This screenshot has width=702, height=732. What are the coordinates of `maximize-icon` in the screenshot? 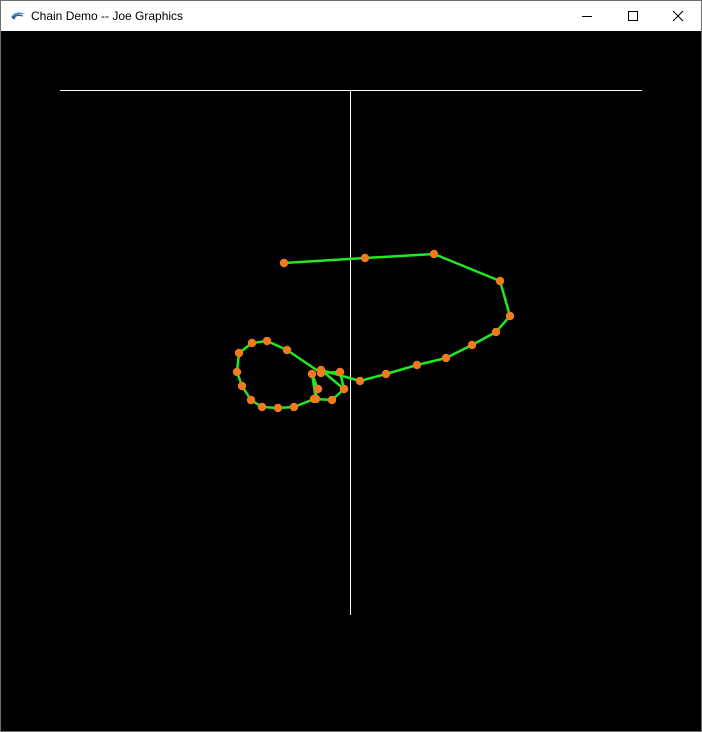 It's located at (633, 16).